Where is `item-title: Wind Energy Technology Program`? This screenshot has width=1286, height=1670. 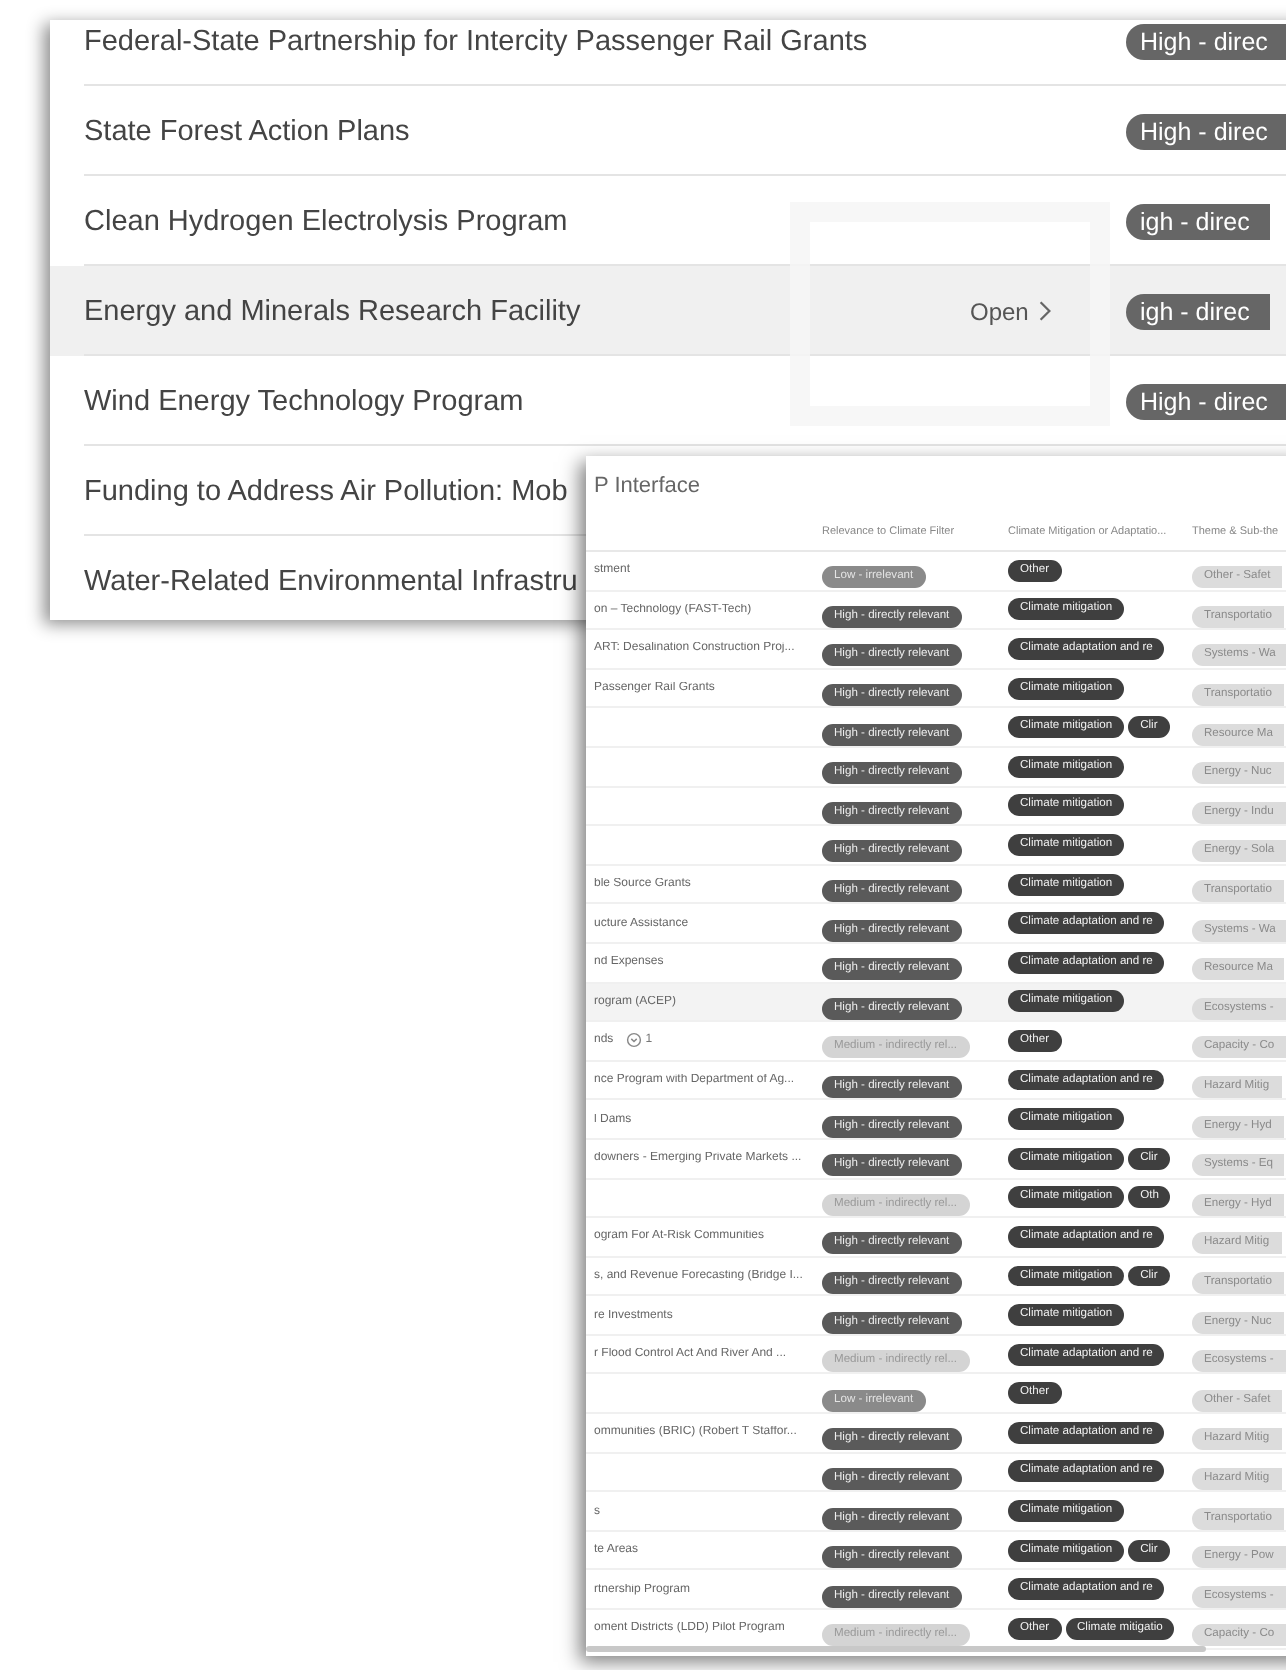 item-title: Wind Energy Technology Program is located at coordinates (304, 401).